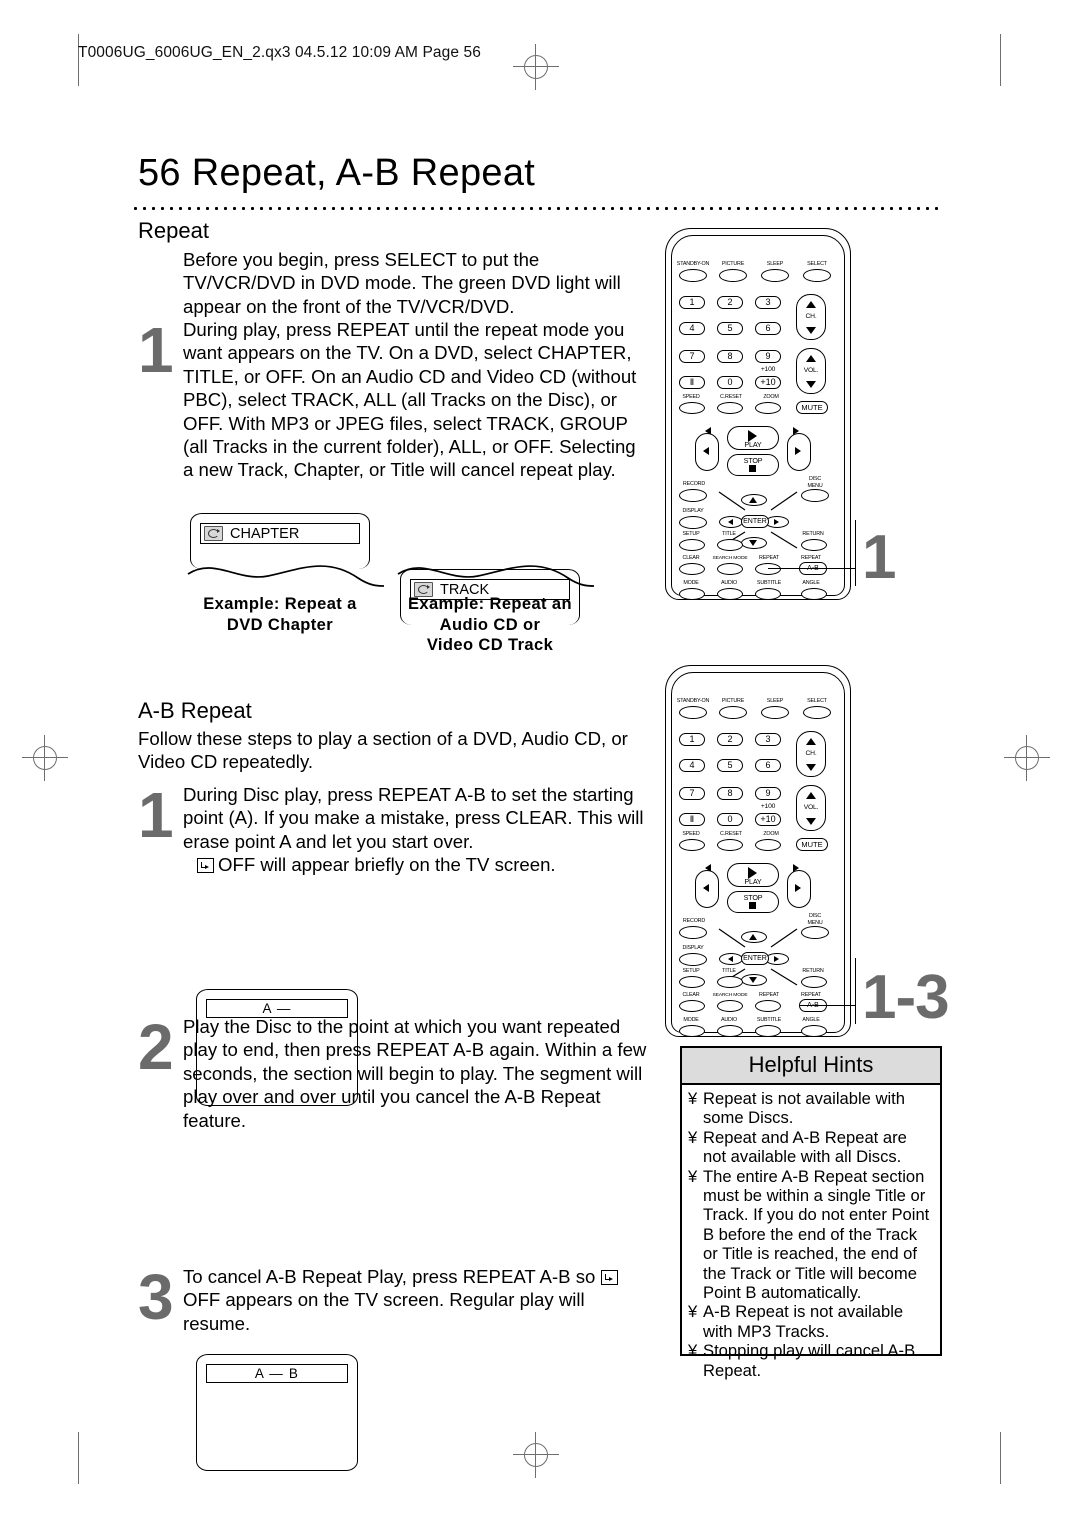 This screenshot has height=1528, width=1080. I want to click on label-display: DISPLAY, so click(693, 511).